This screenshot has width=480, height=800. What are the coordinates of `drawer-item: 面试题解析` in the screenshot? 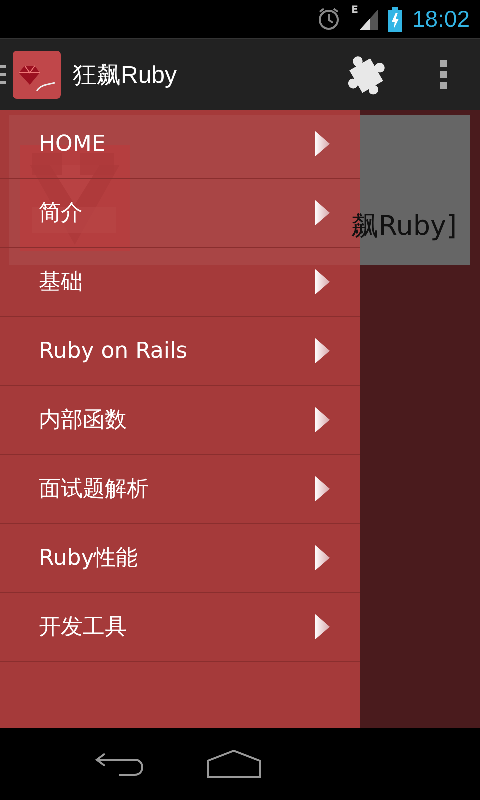 It's located at (180, 489).